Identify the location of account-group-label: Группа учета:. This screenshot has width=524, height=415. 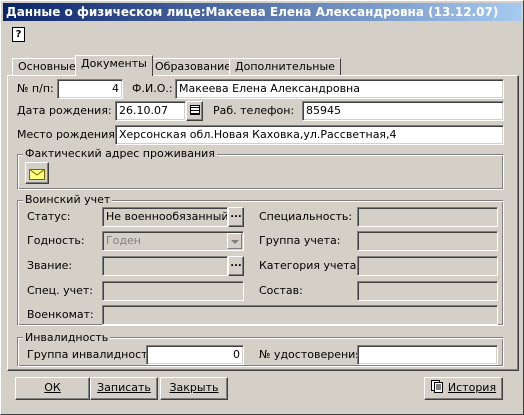
(300, 240).